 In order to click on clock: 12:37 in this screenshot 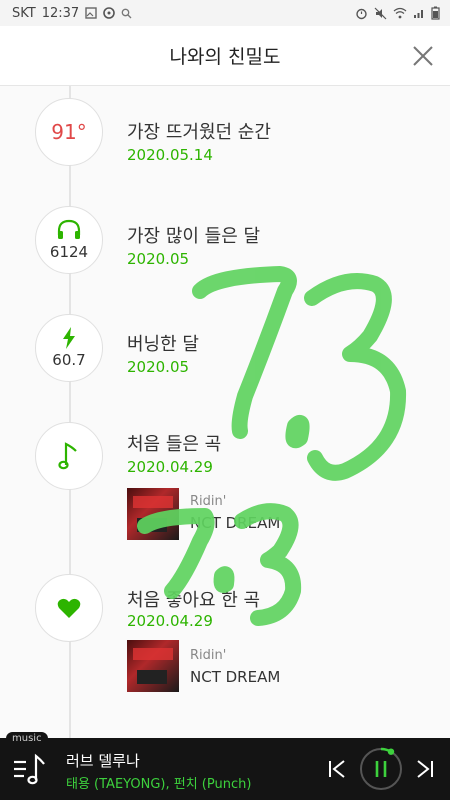, I will do `click(60, 13)`.